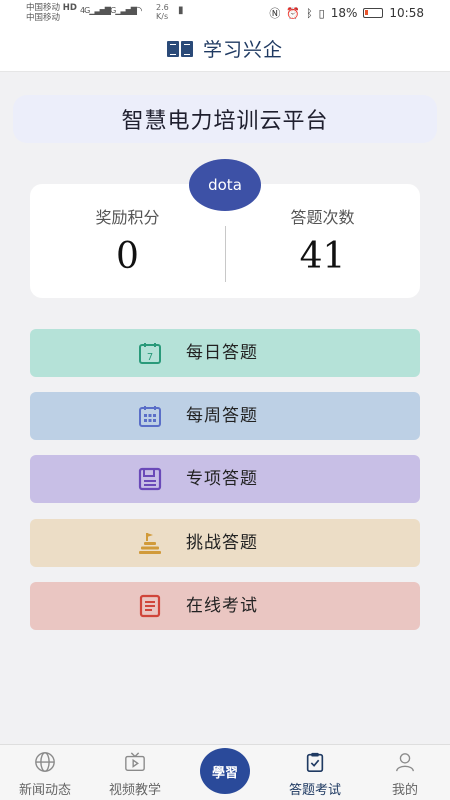  Describe the element at coordinates (373, 13) in the screenshot. I see `battery-icon` at that location.